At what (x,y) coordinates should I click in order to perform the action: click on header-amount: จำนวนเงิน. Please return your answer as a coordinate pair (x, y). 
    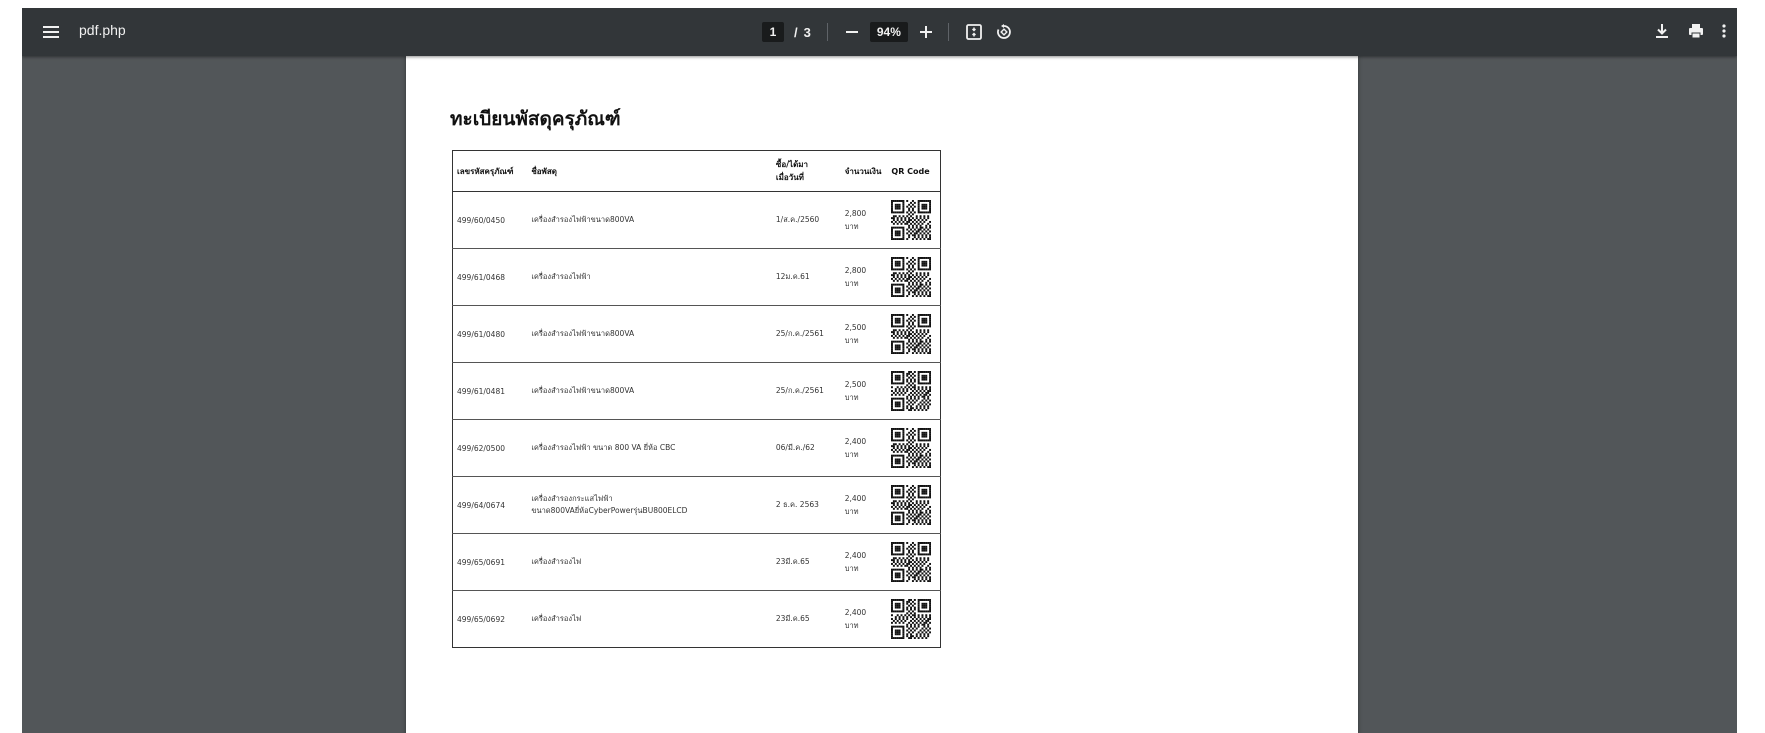
    Looking at the image, I should click on (864, 171).